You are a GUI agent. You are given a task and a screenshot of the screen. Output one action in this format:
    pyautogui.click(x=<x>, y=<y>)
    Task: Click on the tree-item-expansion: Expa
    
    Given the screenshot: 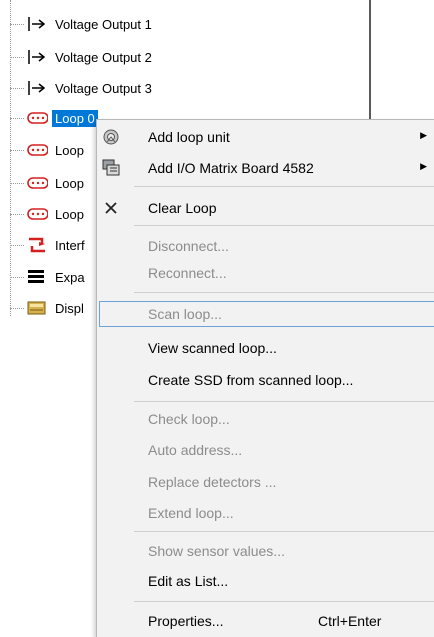 What is the action you would take?
    pyautogui.click(x=57, y=277)
    